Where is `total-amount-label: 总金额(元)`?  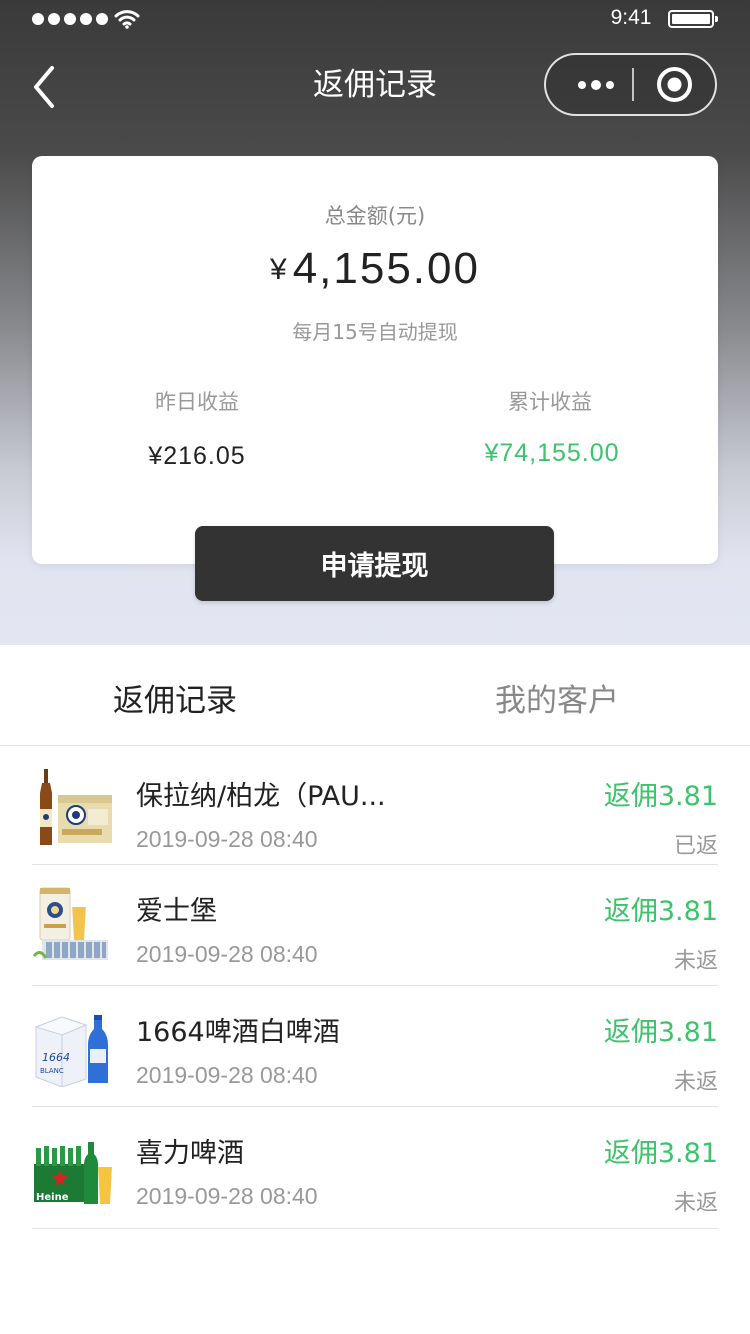 total-amount-label: 总金额(元) is located at coordinates (375, 216).